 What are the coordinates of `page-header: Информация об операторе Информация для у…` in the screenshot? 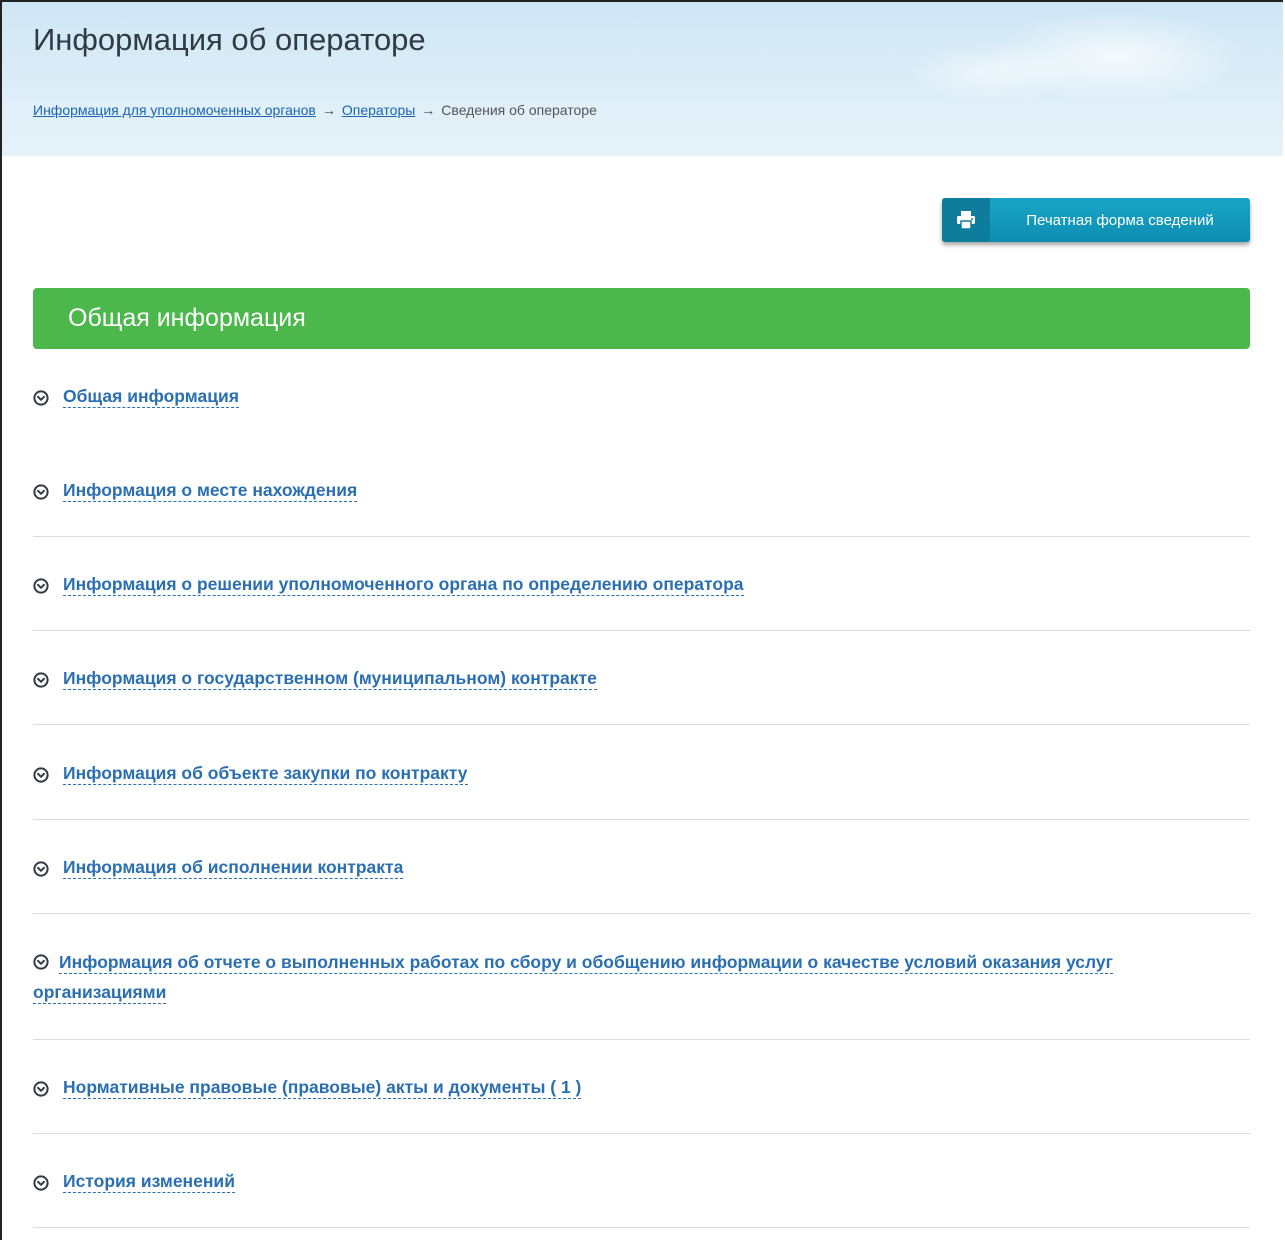 It's located at (642, 79).